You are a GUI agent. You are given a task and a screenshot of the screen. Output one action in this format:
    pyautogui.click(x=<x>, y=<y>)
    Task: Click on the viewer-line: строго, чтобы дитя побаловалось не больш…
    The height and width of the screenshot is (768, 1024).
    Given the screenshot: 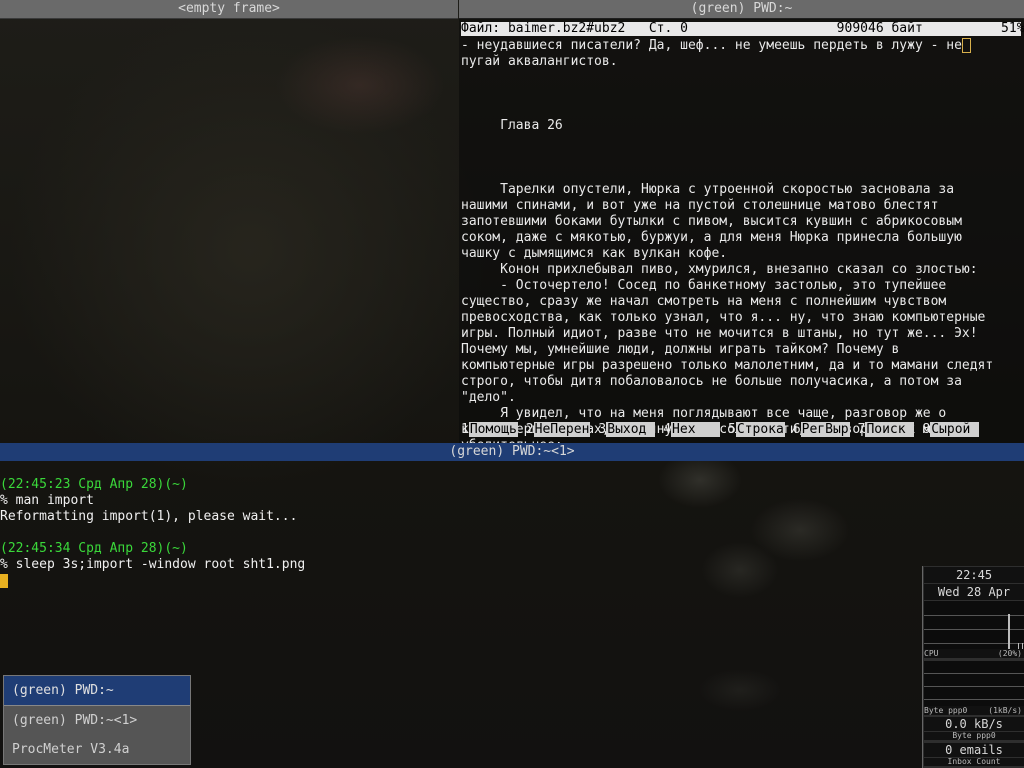 What is the action you would take?
    pyautogui.click(x=711, y=381)
    